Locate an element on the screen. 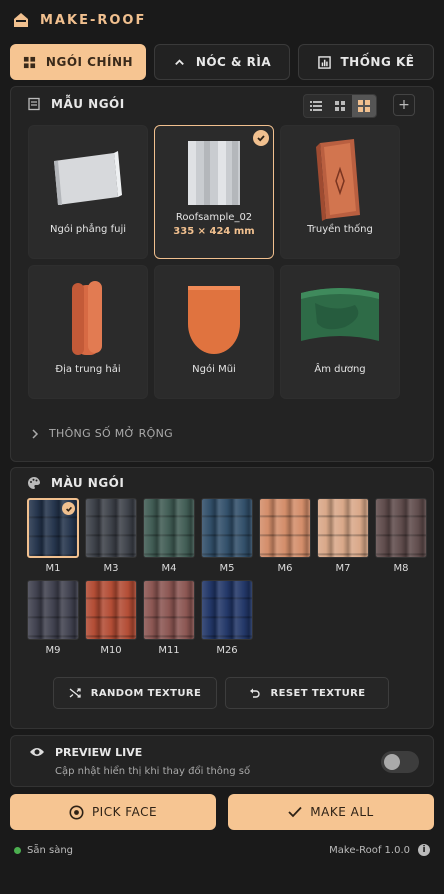  color-swatch: M7 is located at coordinates (343, 536).